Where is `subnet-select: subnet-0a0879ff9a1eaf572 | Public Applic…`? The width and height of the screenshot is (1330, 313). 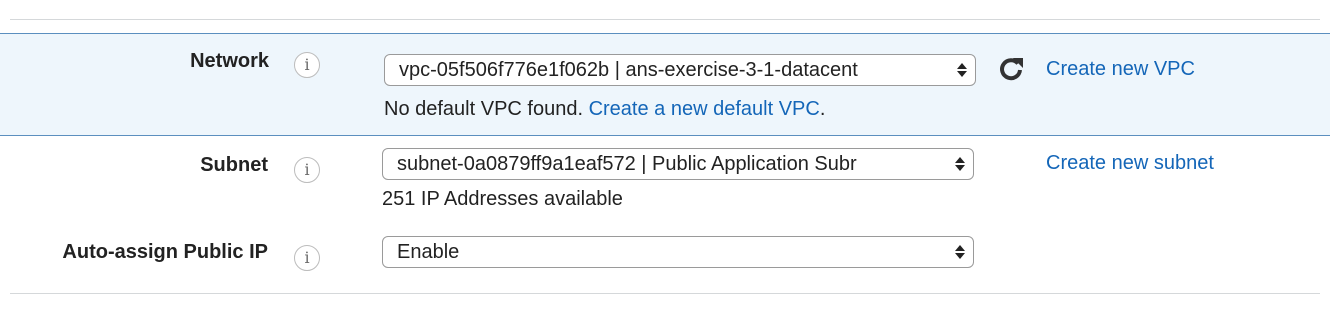
subnet-select: subnet-0a0879ff9a1eaf572 | Public Applic… is located at coordinates (678, 164).